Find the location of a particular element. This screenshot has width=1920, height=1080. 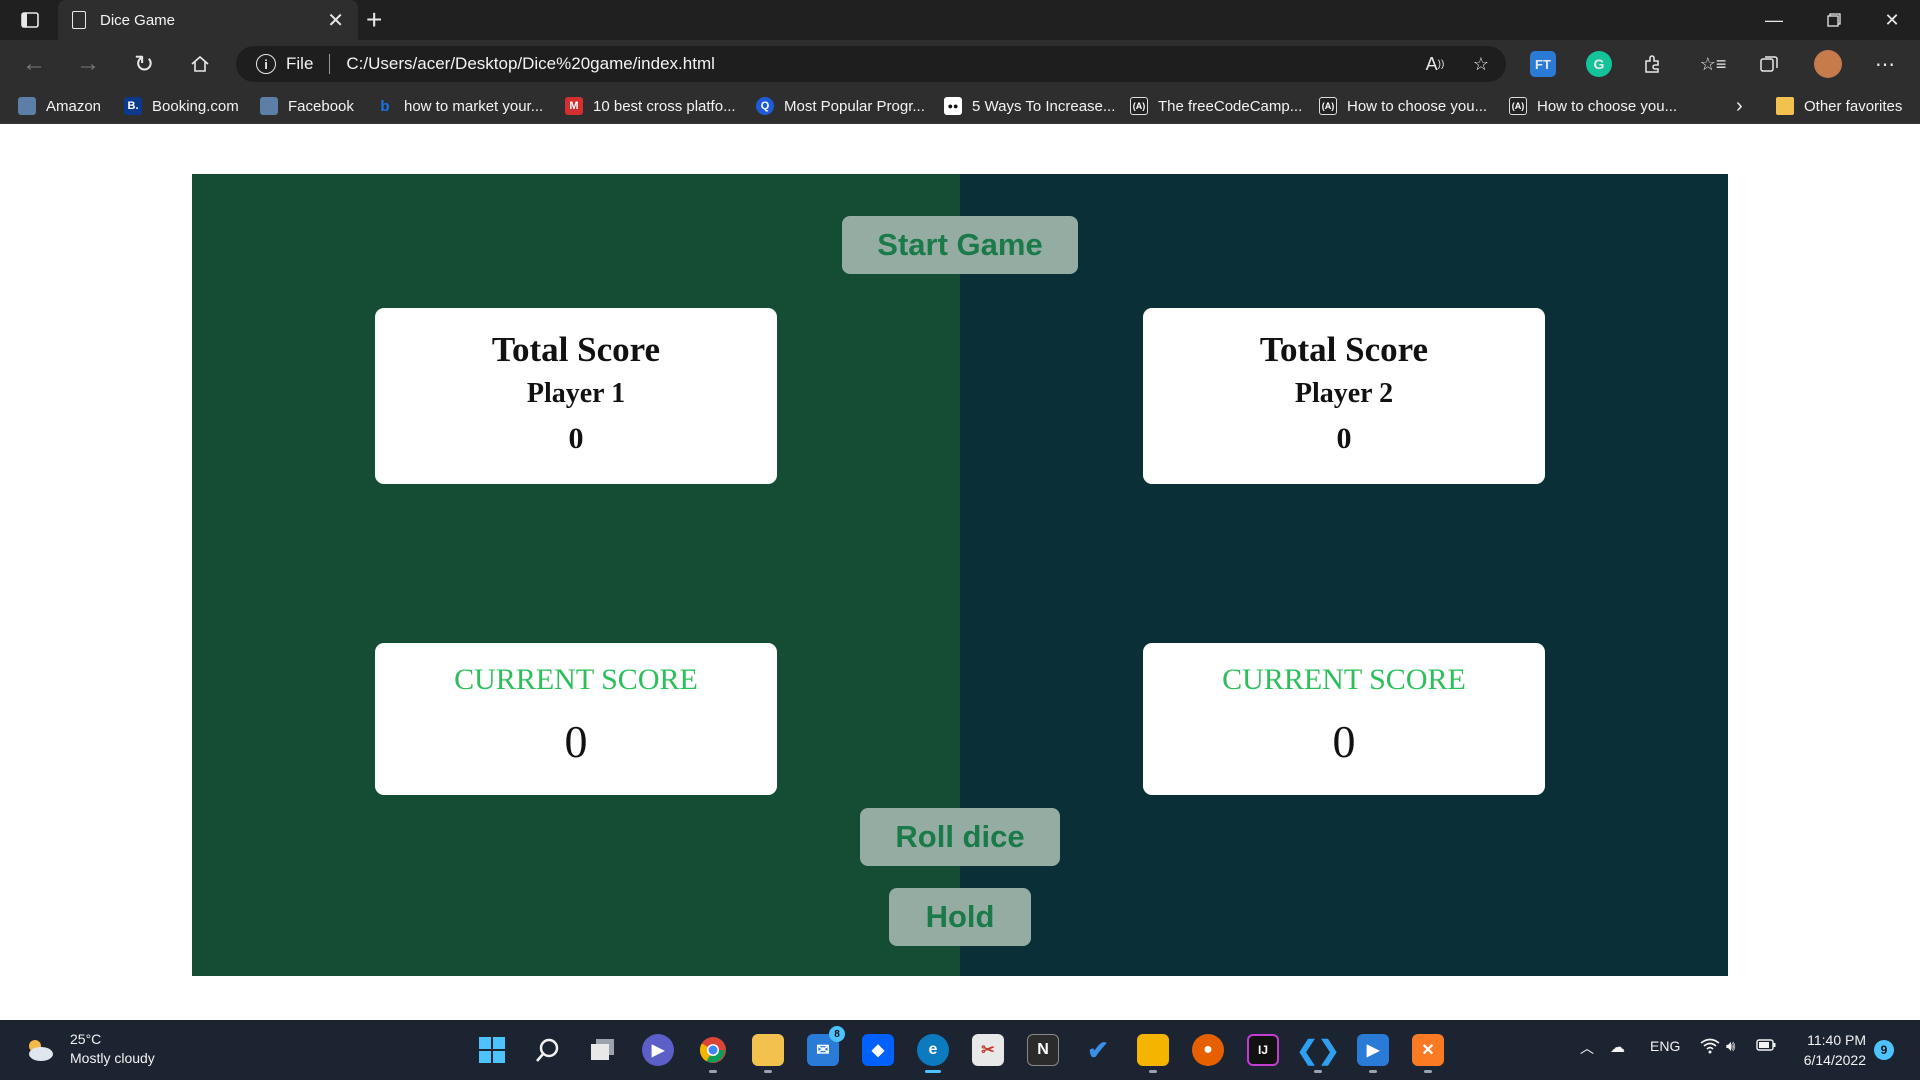

notion-icon: N is located at coordinates (1043, 1050).